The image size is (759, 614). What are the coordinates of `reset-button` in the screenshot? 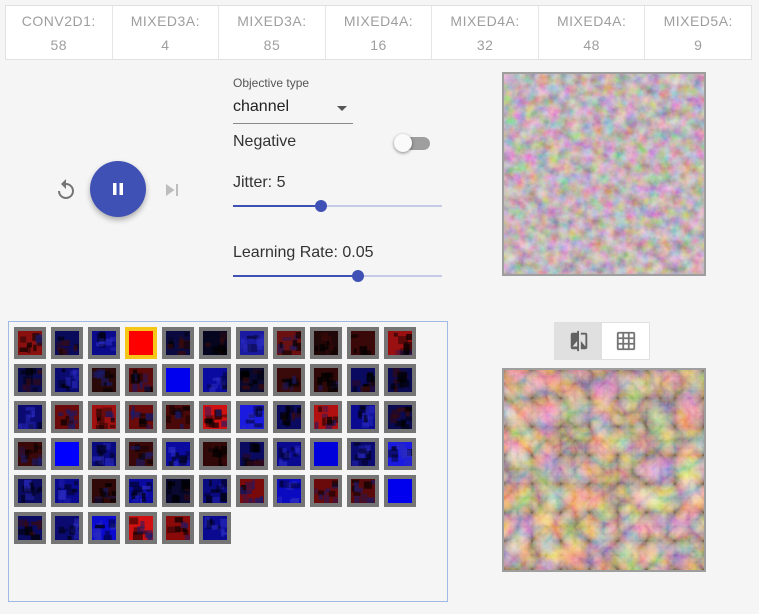 It's located at (66, 190).